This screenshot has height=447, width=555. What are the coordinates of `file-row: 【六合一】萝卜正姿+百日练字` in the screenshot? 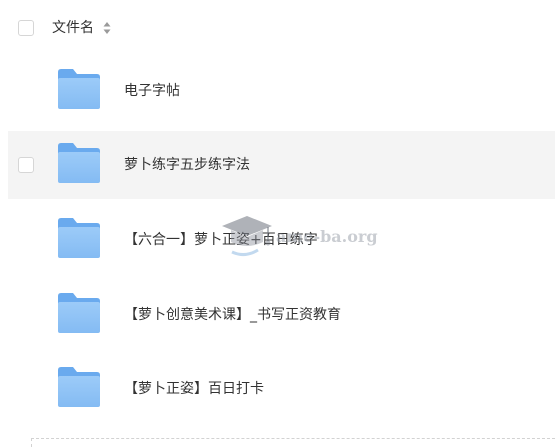 It's located at (281, 240).